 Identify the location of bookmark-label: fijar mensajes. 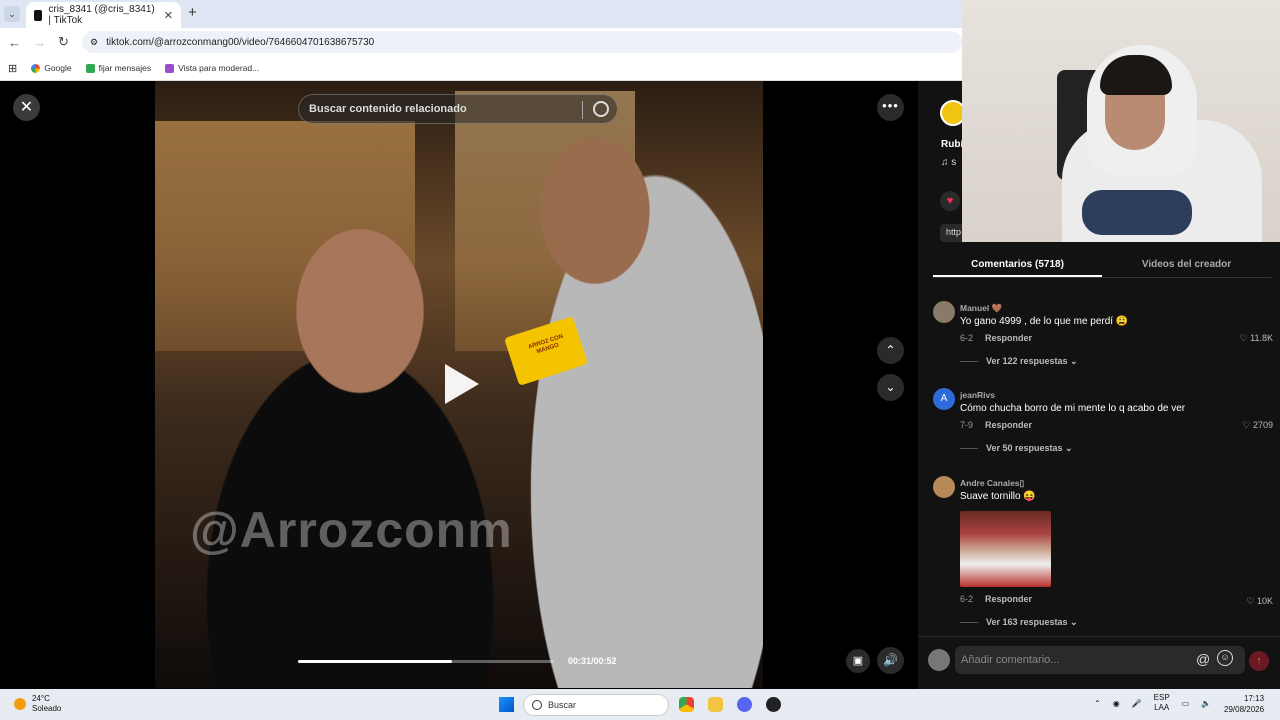
(125, 68).